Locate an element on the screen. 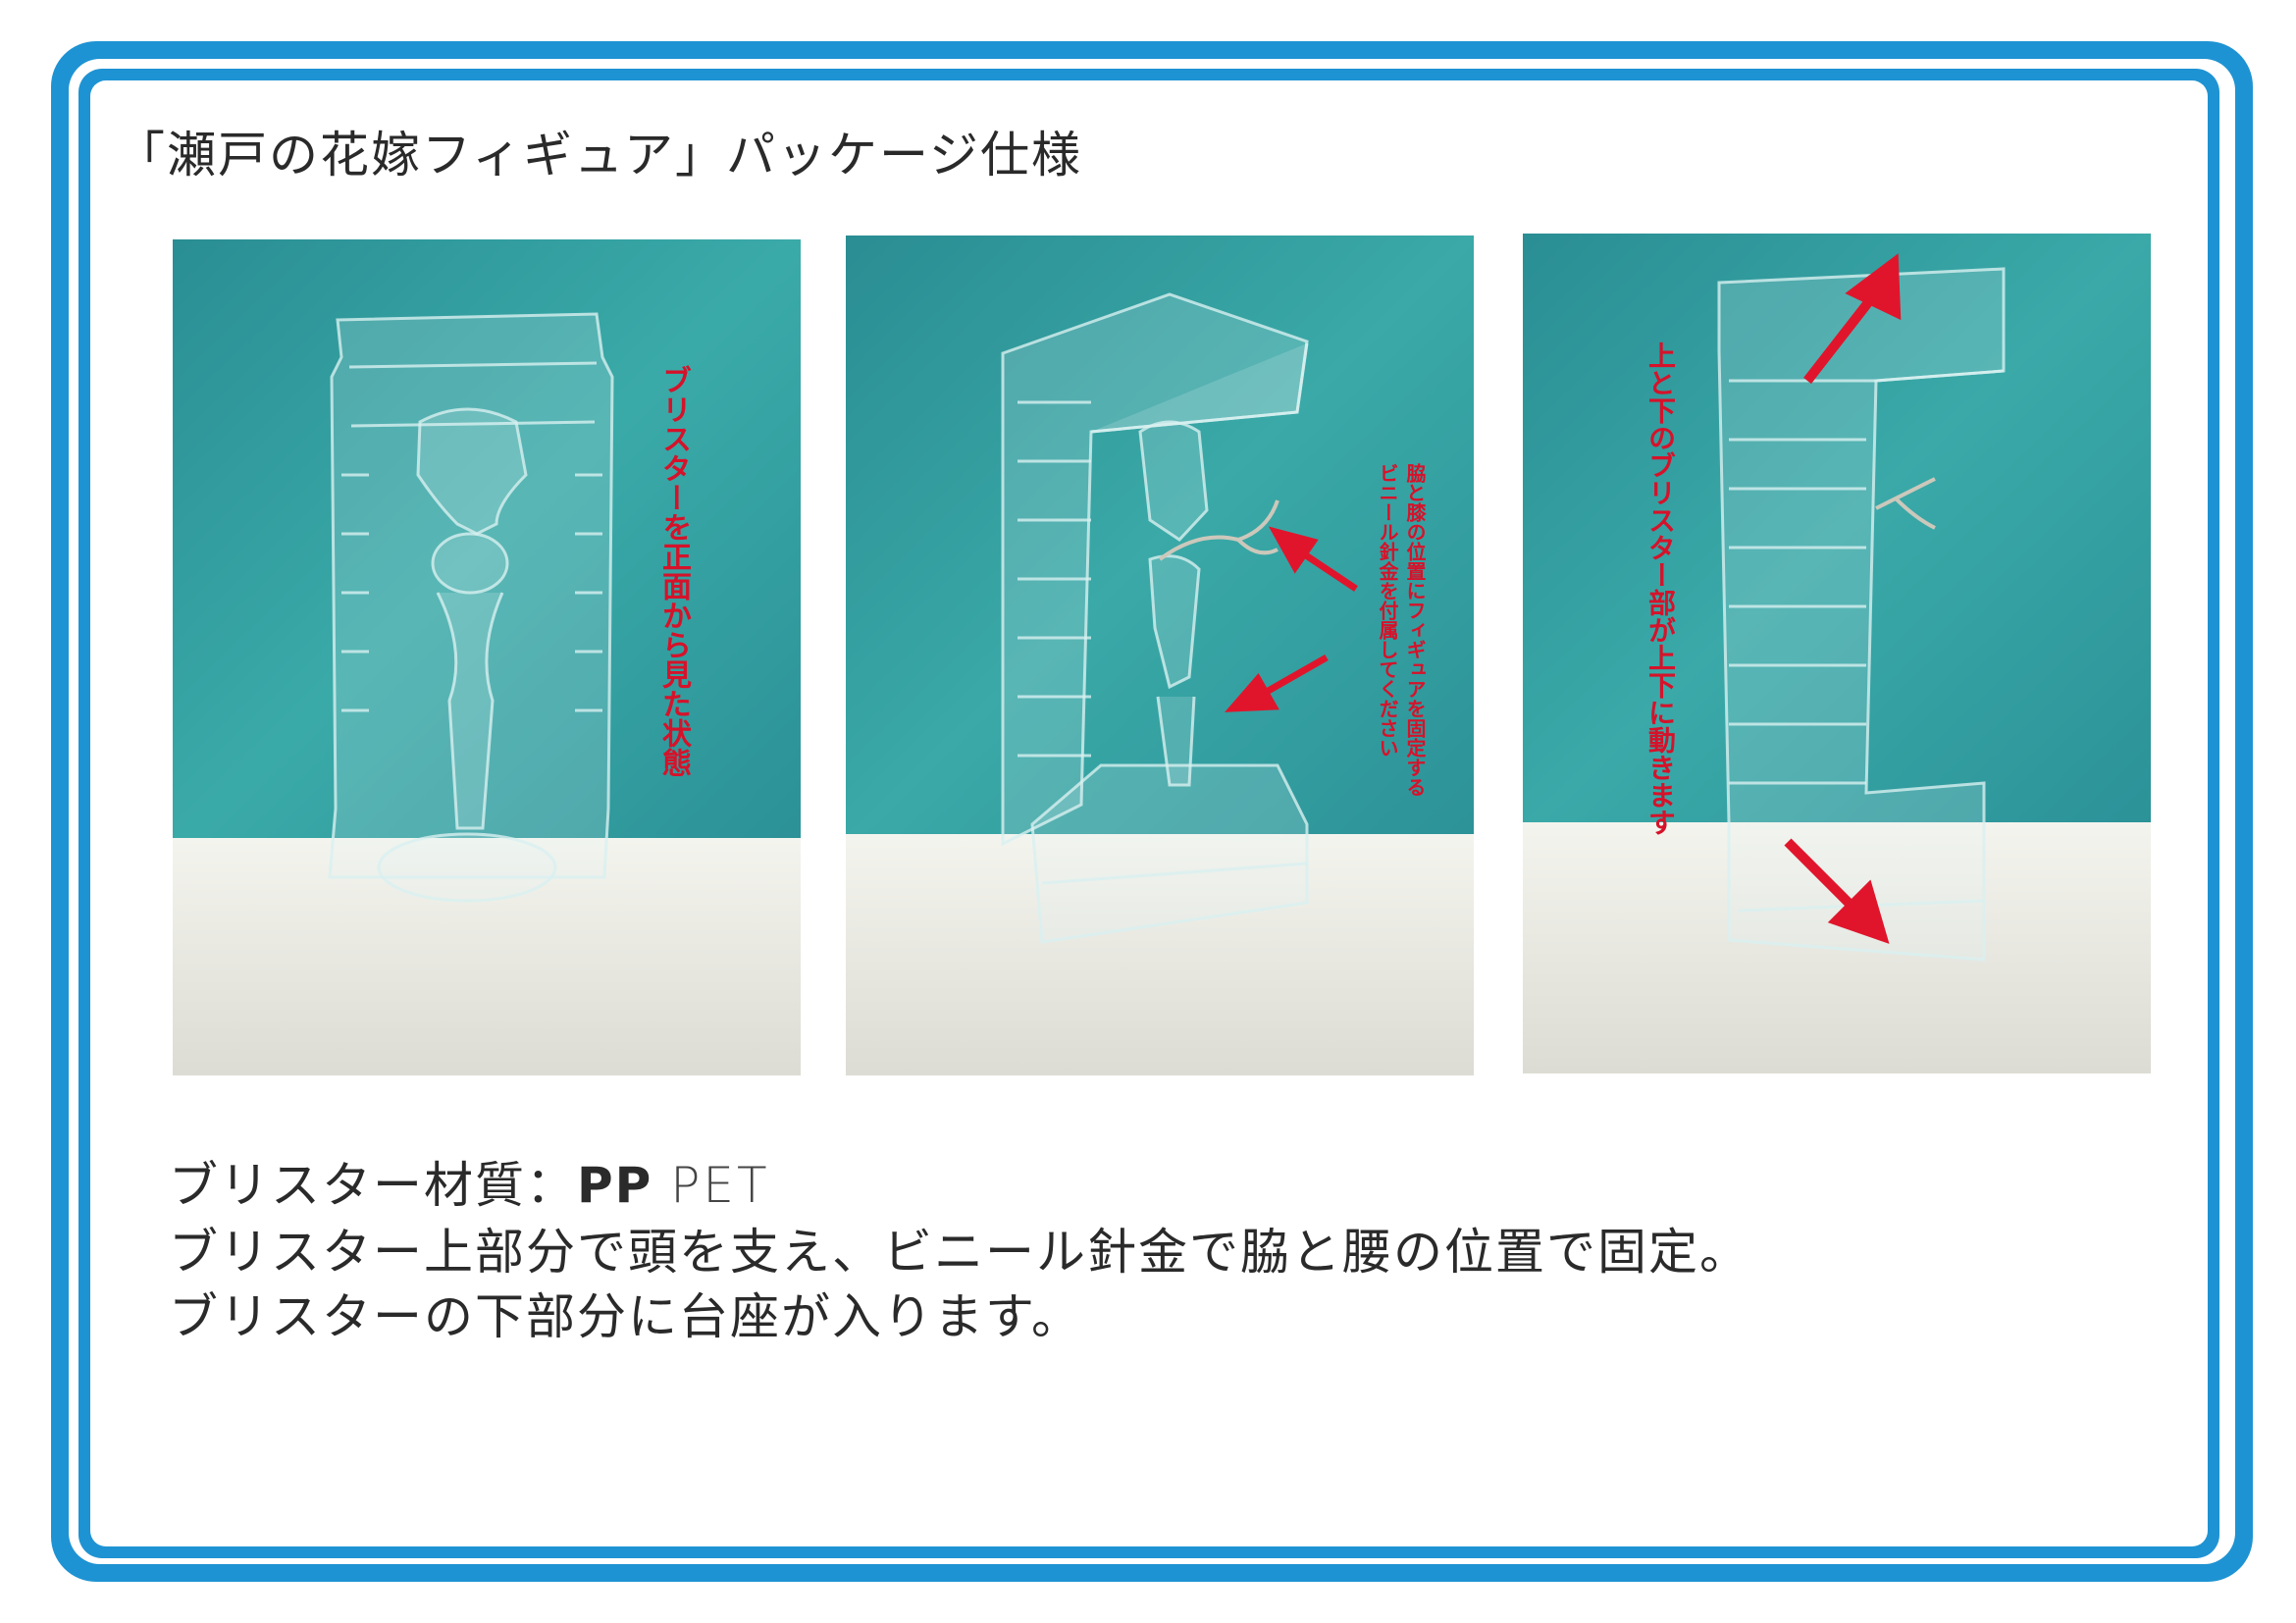 This screenshot has height=1623, width=2296. photo-front-view: ブリスターを正面から見た状態 is located at coordinates (487, 657).